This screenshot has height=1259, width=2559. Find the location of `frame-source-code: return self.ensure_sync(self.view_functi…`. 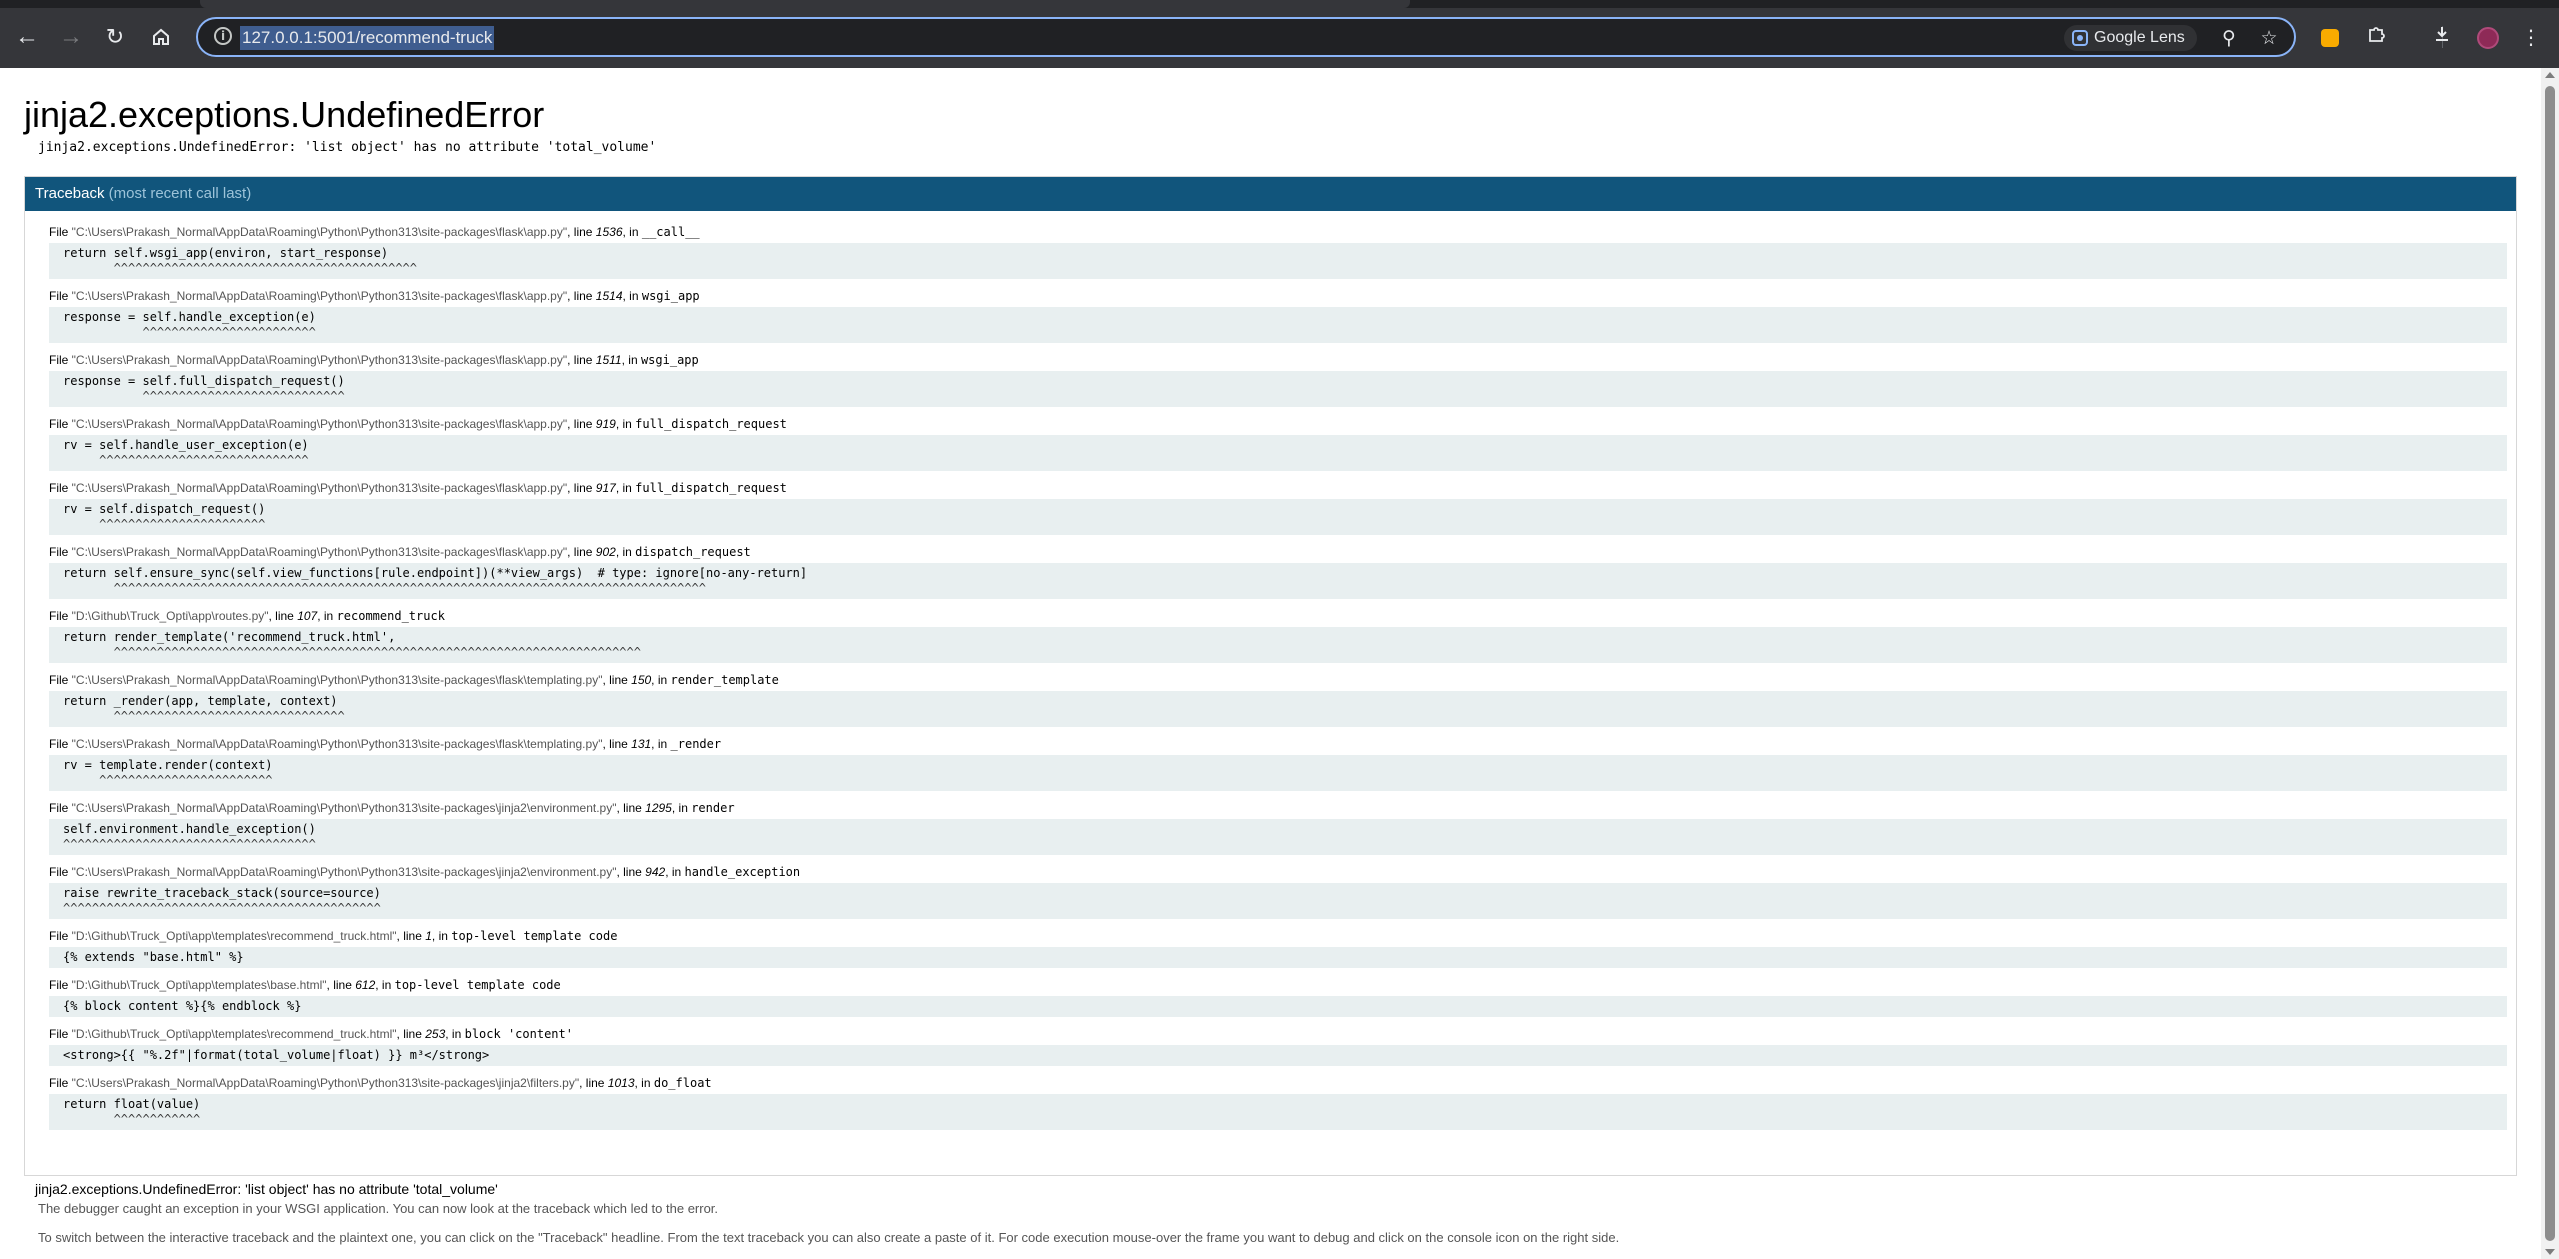

frame-source-code: return self.ensure_sync(self.view_functi… is located at coordinates (1278, 581).